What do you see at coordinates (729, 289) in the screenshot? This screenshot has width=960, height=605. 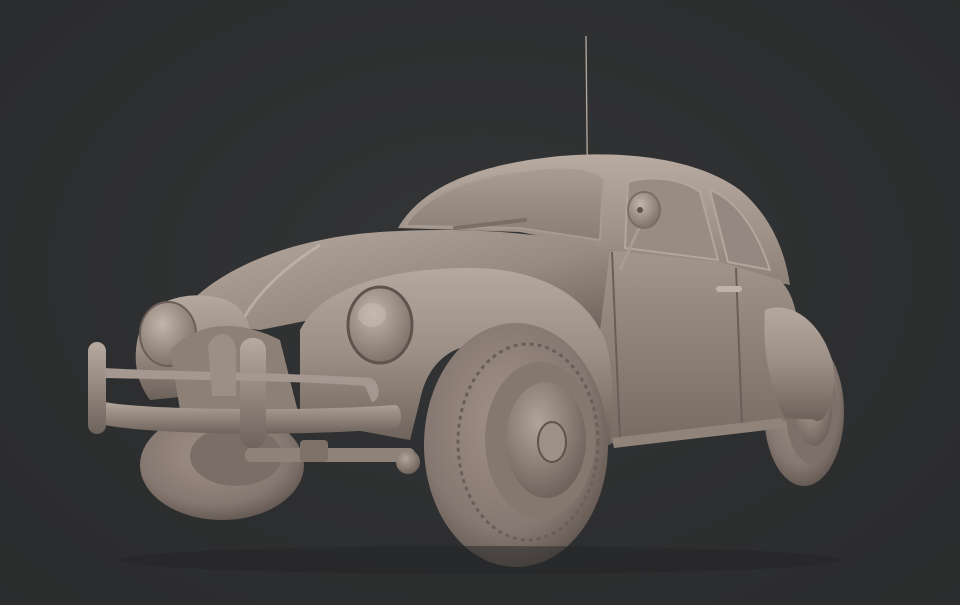 I see `door-handle` at bounding box center [729, 289].